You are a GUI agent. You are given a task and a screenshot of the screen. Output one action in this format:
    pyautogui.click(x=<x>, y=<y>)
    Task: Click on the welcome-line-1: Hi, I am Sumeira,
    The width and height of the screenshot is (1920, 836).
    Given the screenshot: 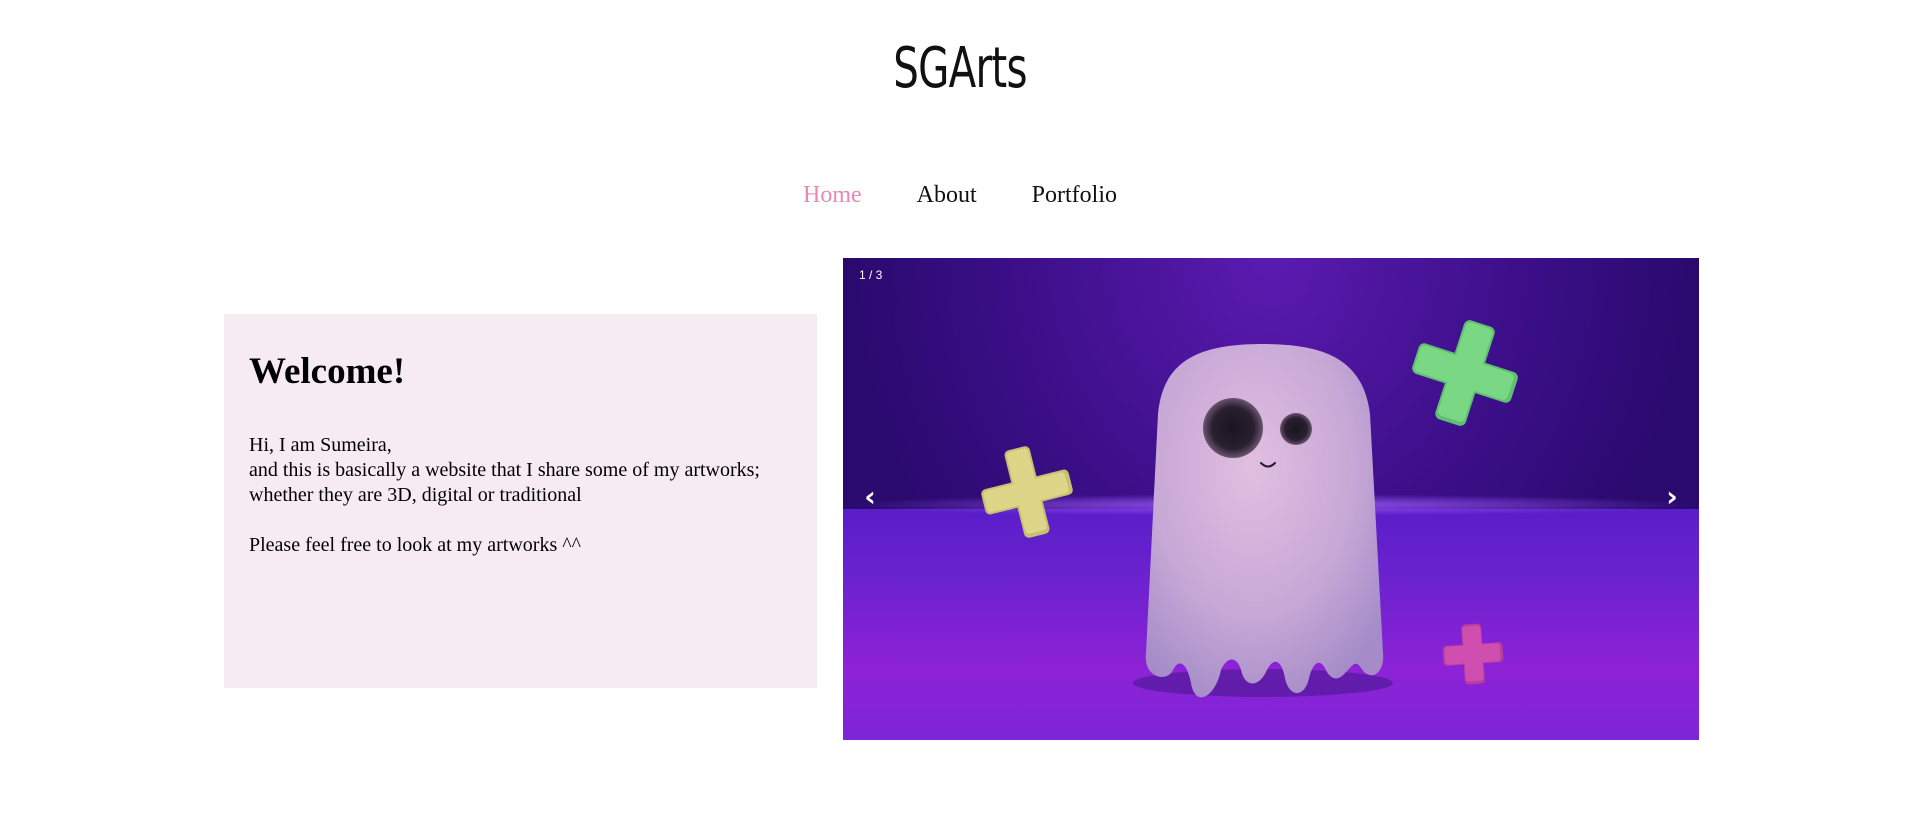 What is the action you would take?
    pyautogui.click(x=320, y=445)
    